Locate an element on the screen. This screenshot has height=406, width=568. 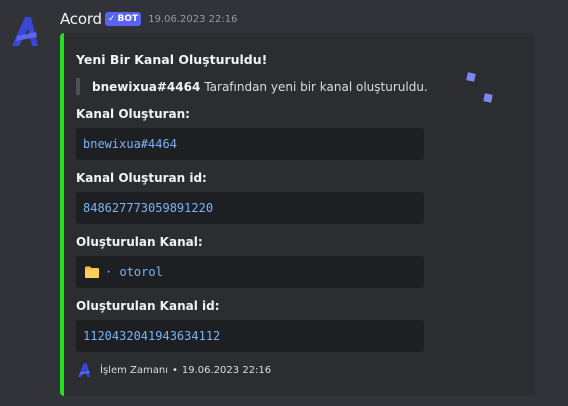
bot-tag: ✓ BOT is located at coordinates (123, 19).